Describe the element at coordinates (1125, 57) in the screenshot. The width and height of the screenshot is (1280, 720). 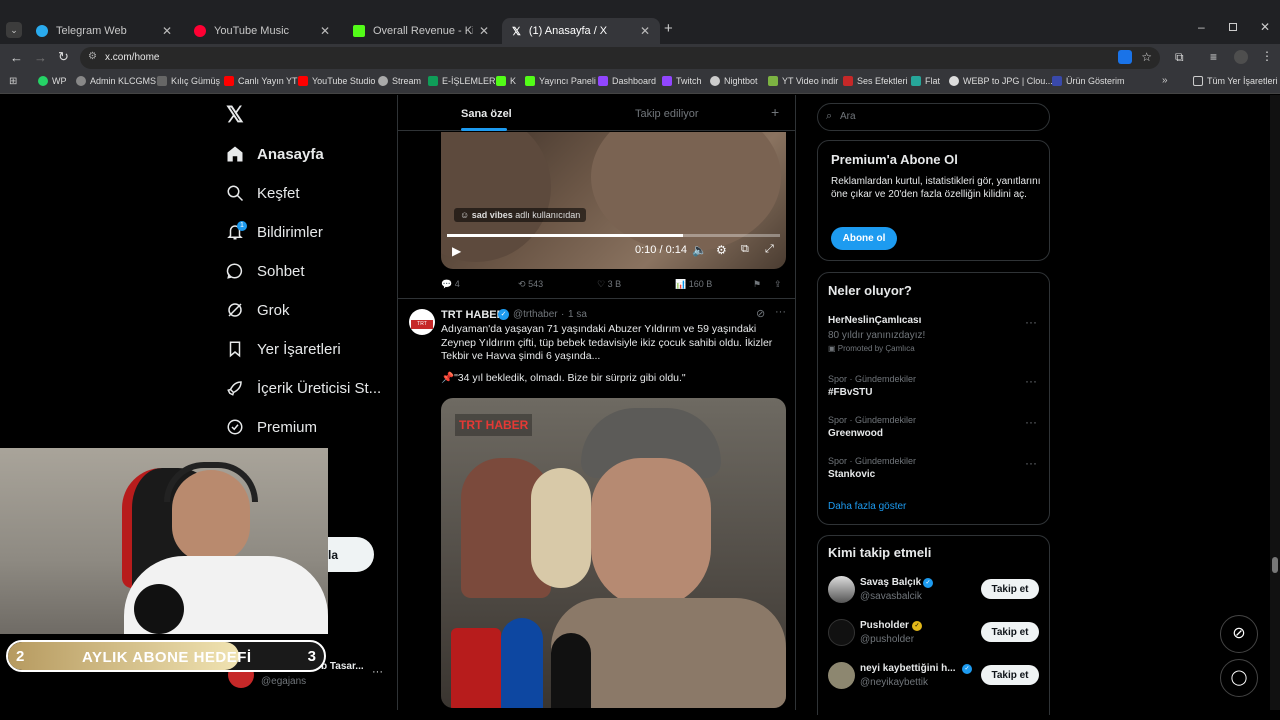
I see `translate-icon` at that location.